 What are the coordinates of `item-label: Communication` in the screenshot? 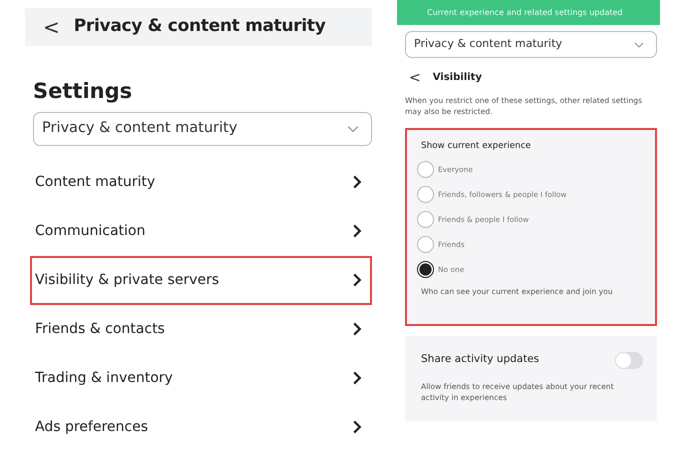 It's located at (90, 231).